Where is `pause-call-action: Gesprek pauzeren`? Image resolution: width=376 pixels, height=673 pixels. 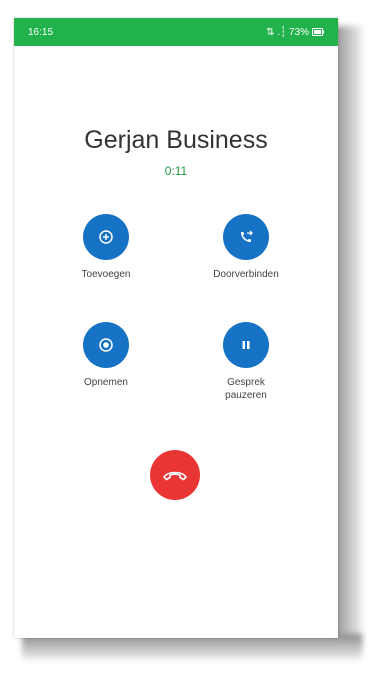
pause-call-action: Gesprek pauzeren is located at coordinates (246, 362).